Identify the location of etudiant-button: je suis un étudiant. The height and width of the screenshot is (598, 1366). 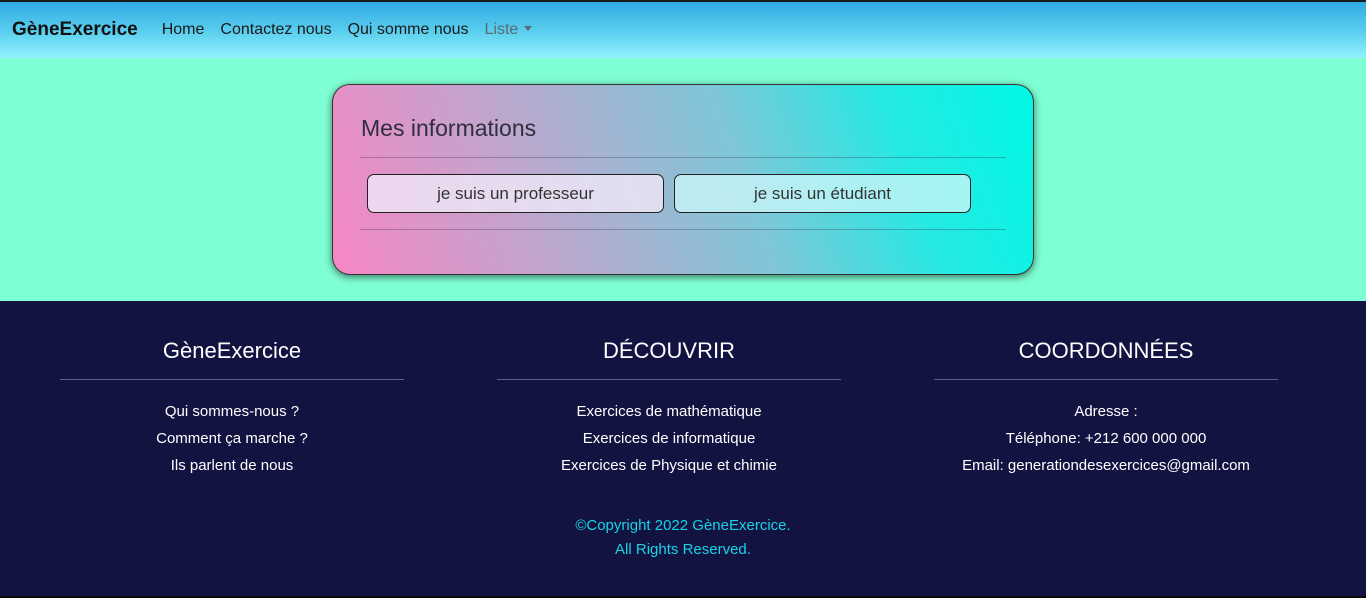
(822, 193).